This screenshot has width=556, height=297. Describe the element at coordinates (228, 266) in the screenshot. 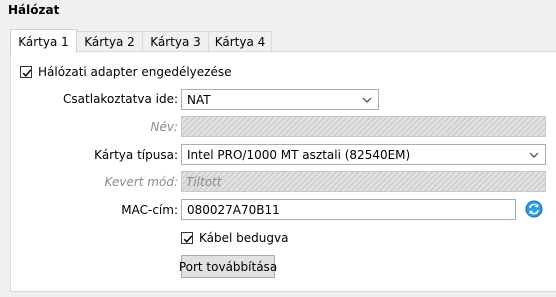

I see `port-forwarding-button: Port továbbítása` at that location.